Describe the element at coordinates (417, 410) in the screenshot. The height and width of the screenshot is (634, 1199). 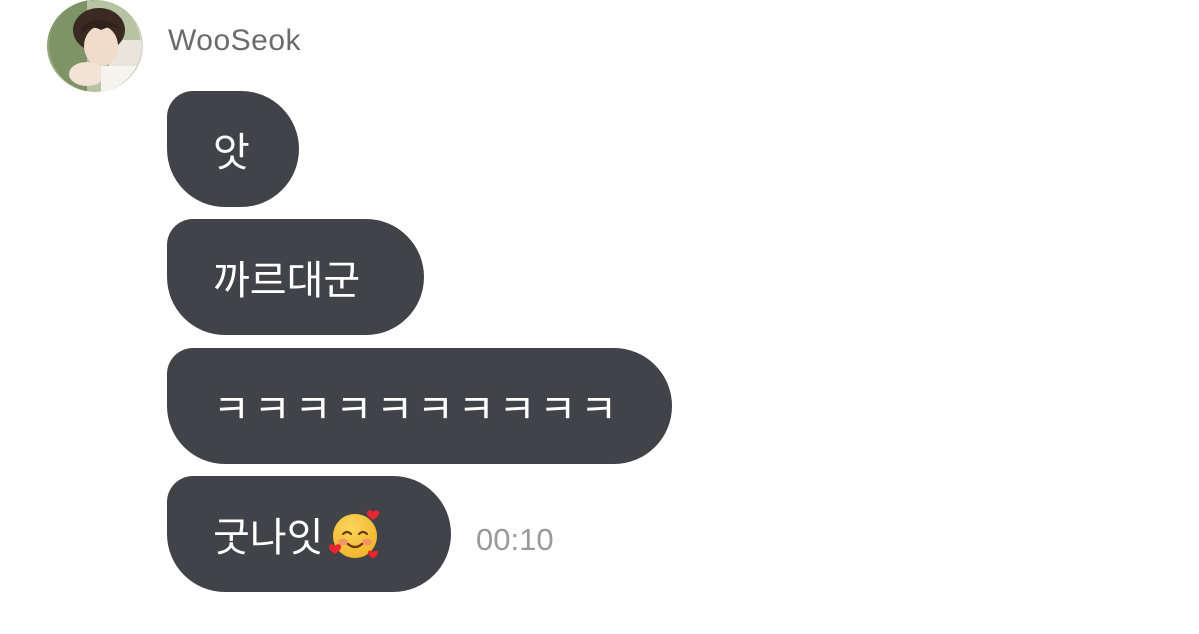
I see `message-text: ㅋㅋㅋㅋㅋㅋㅋㅋㅋㅋ` at that location.